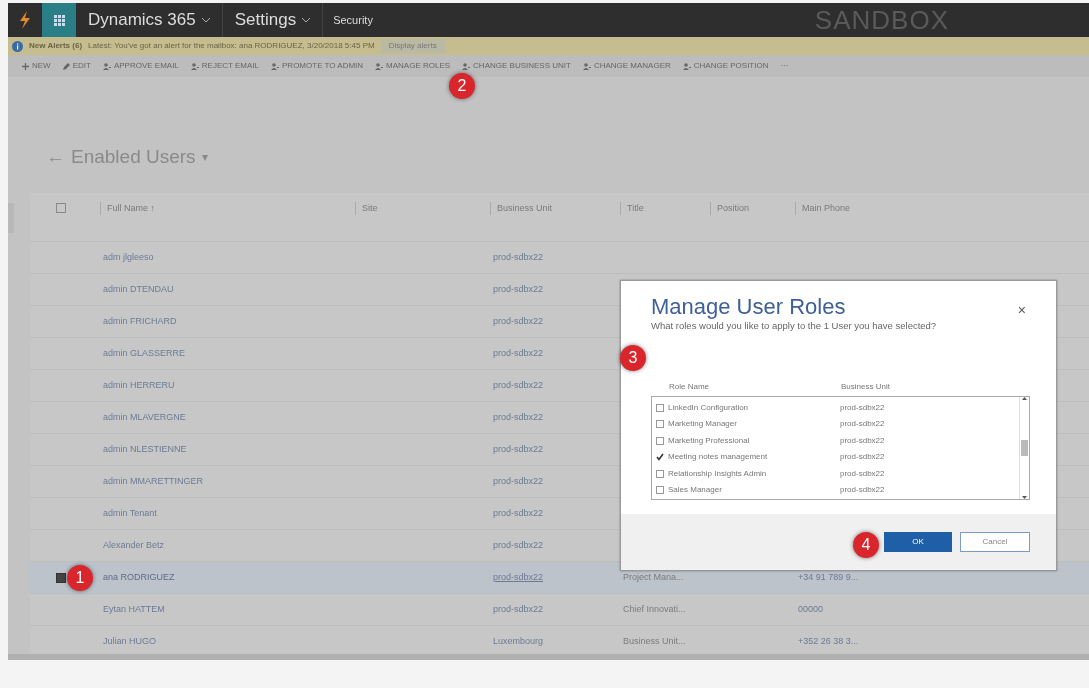 The image size is (1089, 688). Describe the element at coordinates (11, 218) in the screenshot. I see `sidebar-toggle` at that location.